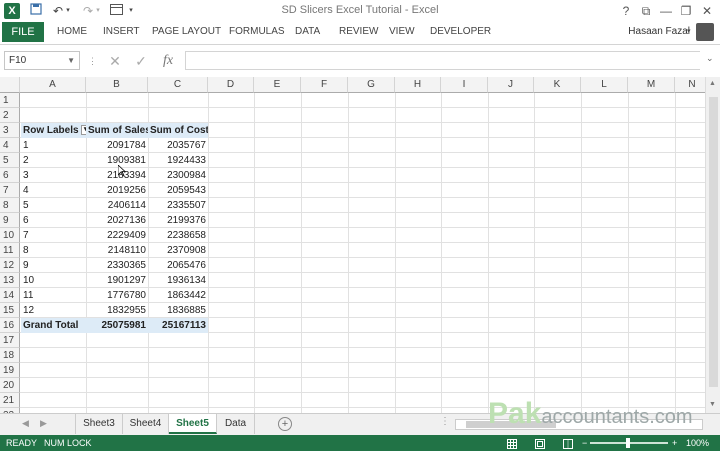 Image resolution: width=720 pixels, height=451 pixels. I want to click on row-header: 14, so click(10, 295).